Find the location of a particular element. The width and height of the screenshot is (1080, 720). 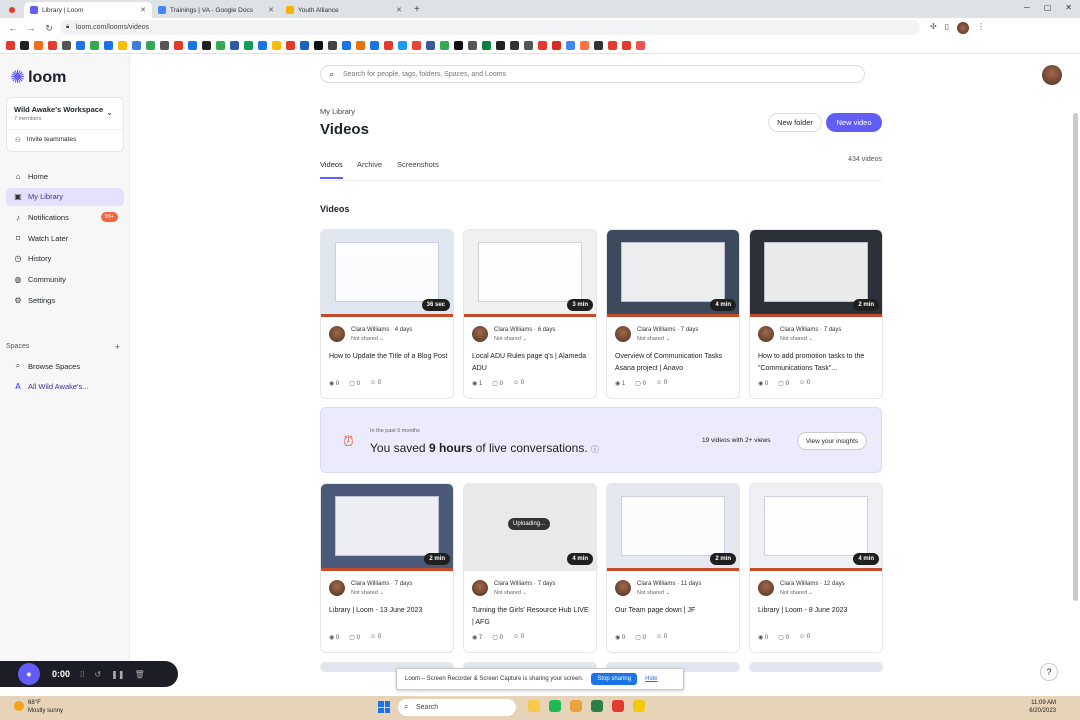

more-icon: ⋮ is located at coordinates (981, 28).